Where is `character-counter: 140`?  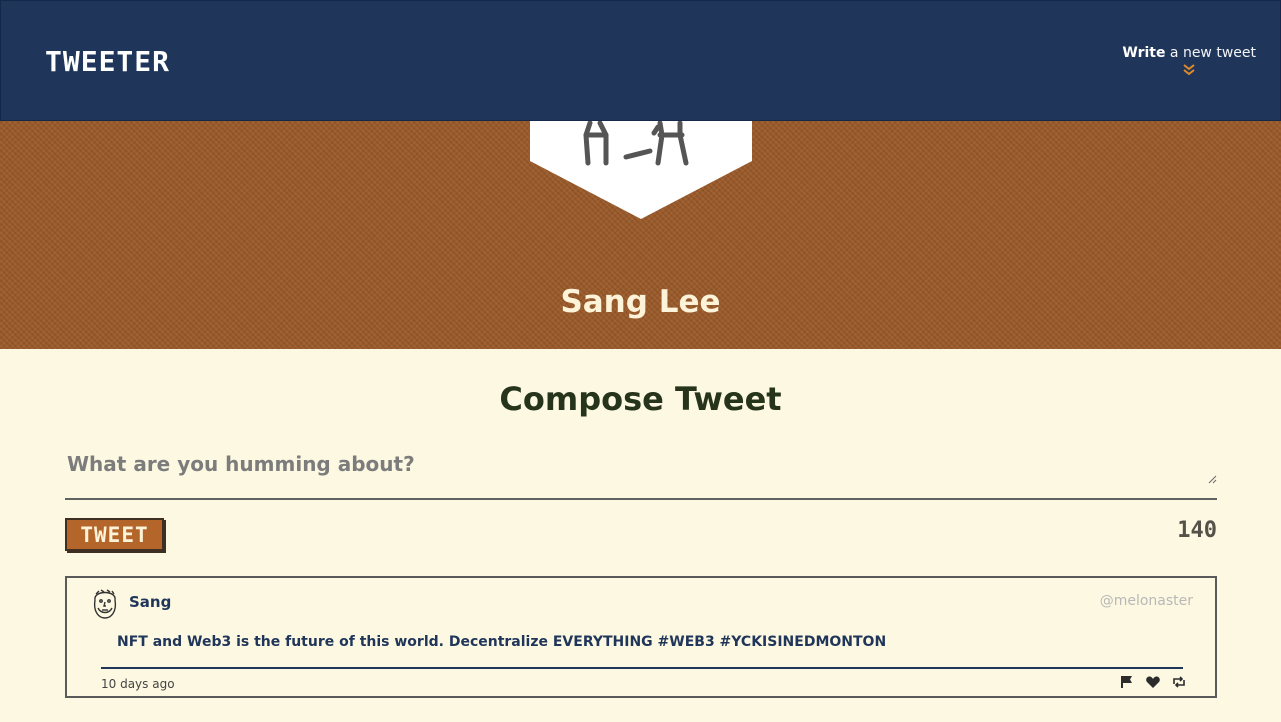
character-counter: 140 is located at coordinates (1197, 530).